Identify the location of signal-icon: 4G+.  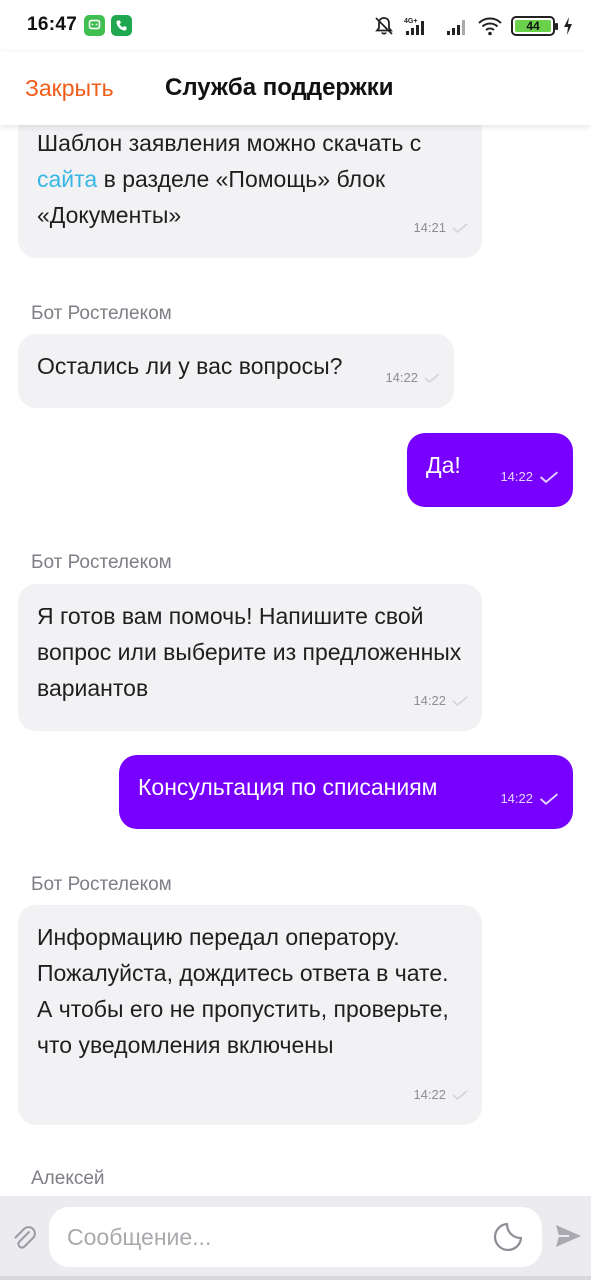
(414, 26).